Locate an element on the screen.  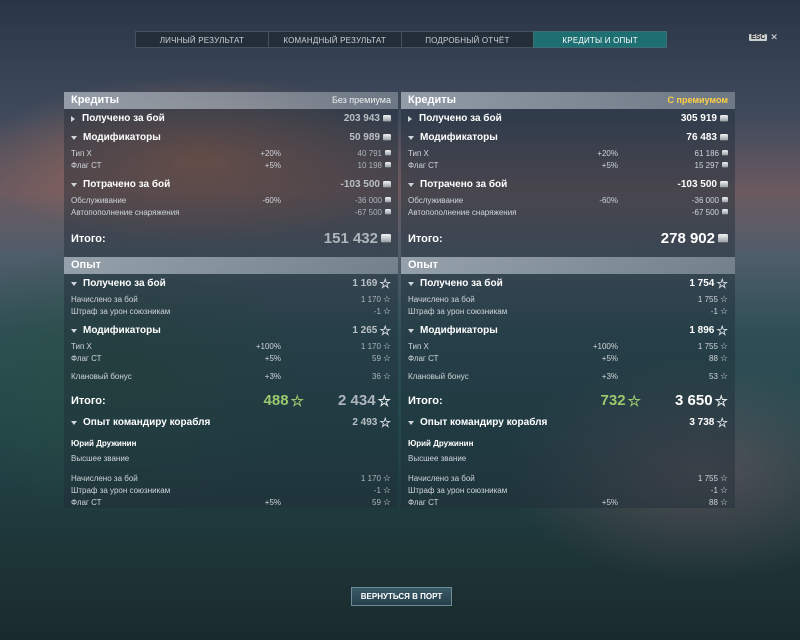
credits-total-value: 151 432 is located at coordinates (350, 238).